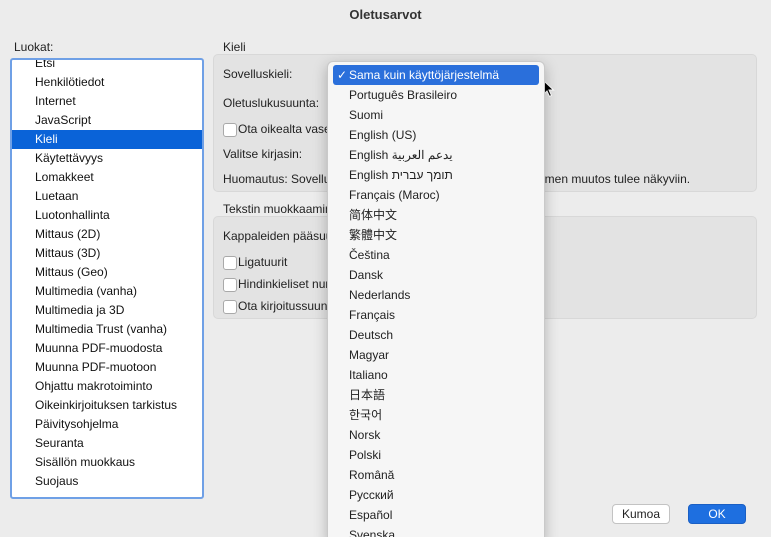 The height and width of the screenshot is (537, 771). What do you see at coordinates (401, 155) in the screenshot?
I see `language-option-label: English يدعم العربية` at bounding box center [401, 155].